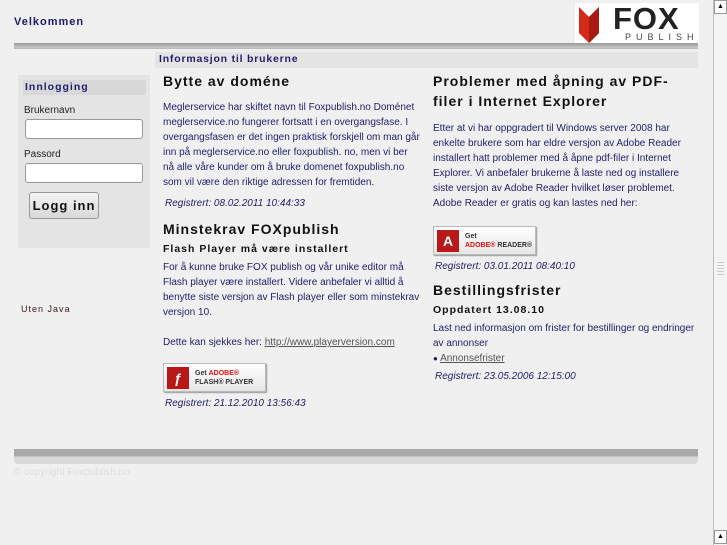 The width and height of the screenshot is (727, 545). What do you see at coordinates (505, 376) in the screenshot?
I see `registered-date: Registrert: 23.05.2006 12:15:00` at bounding box center [505, 376].